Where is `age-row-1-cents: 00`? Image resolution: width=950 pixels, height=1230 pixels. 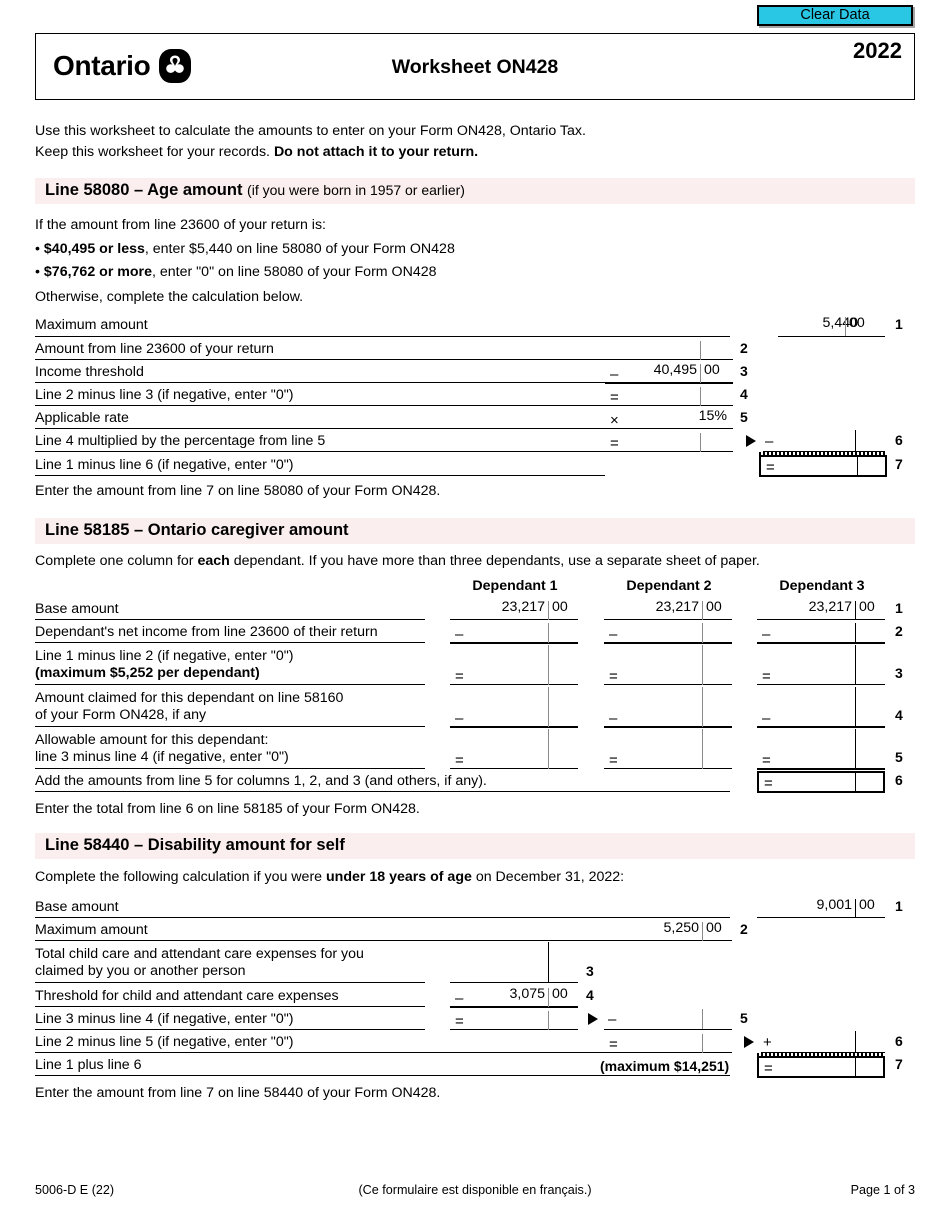 age-row-1-cents: 00 is located at coordinates (857, 323).